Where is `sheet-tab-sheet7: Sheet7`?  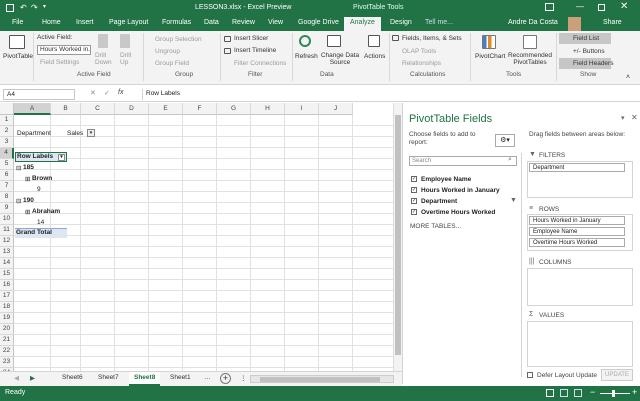 sheet-tab-sheet7: Sheet7 is located at coordinates (108, 377).